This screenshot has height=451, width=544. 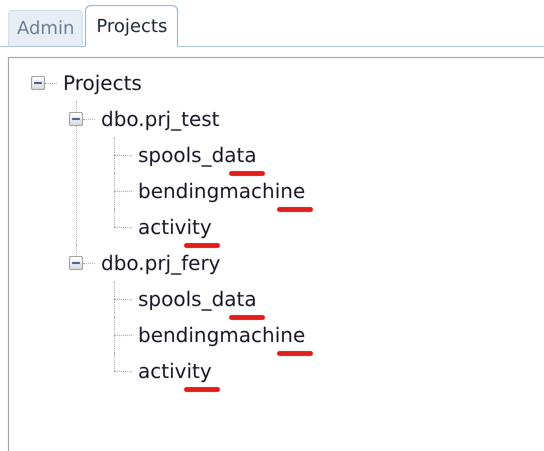 What do you see at coordinates (160, 119) in the screenshot?
I see `tree-item: dbo.prj_test` at bounding box center [160, 119].